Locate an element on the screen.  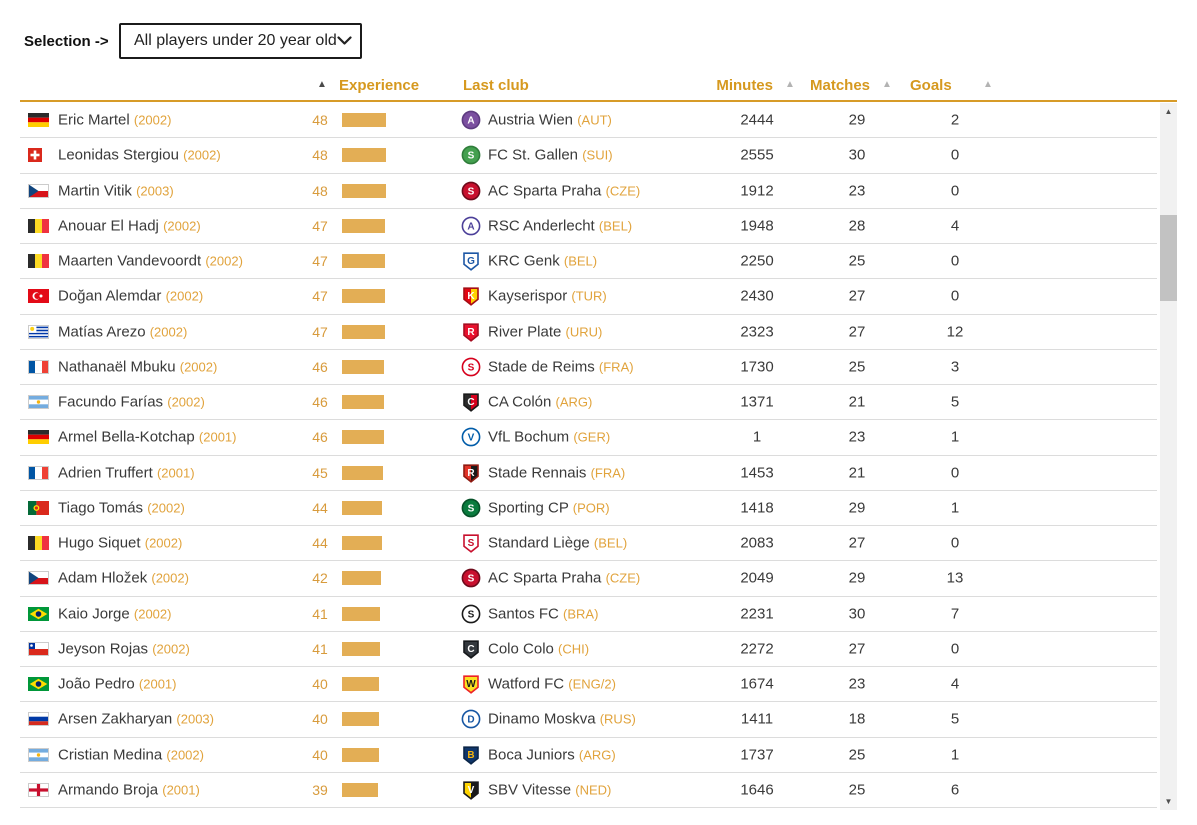
club-logo-icon: K is located at coordinates (471, 296).